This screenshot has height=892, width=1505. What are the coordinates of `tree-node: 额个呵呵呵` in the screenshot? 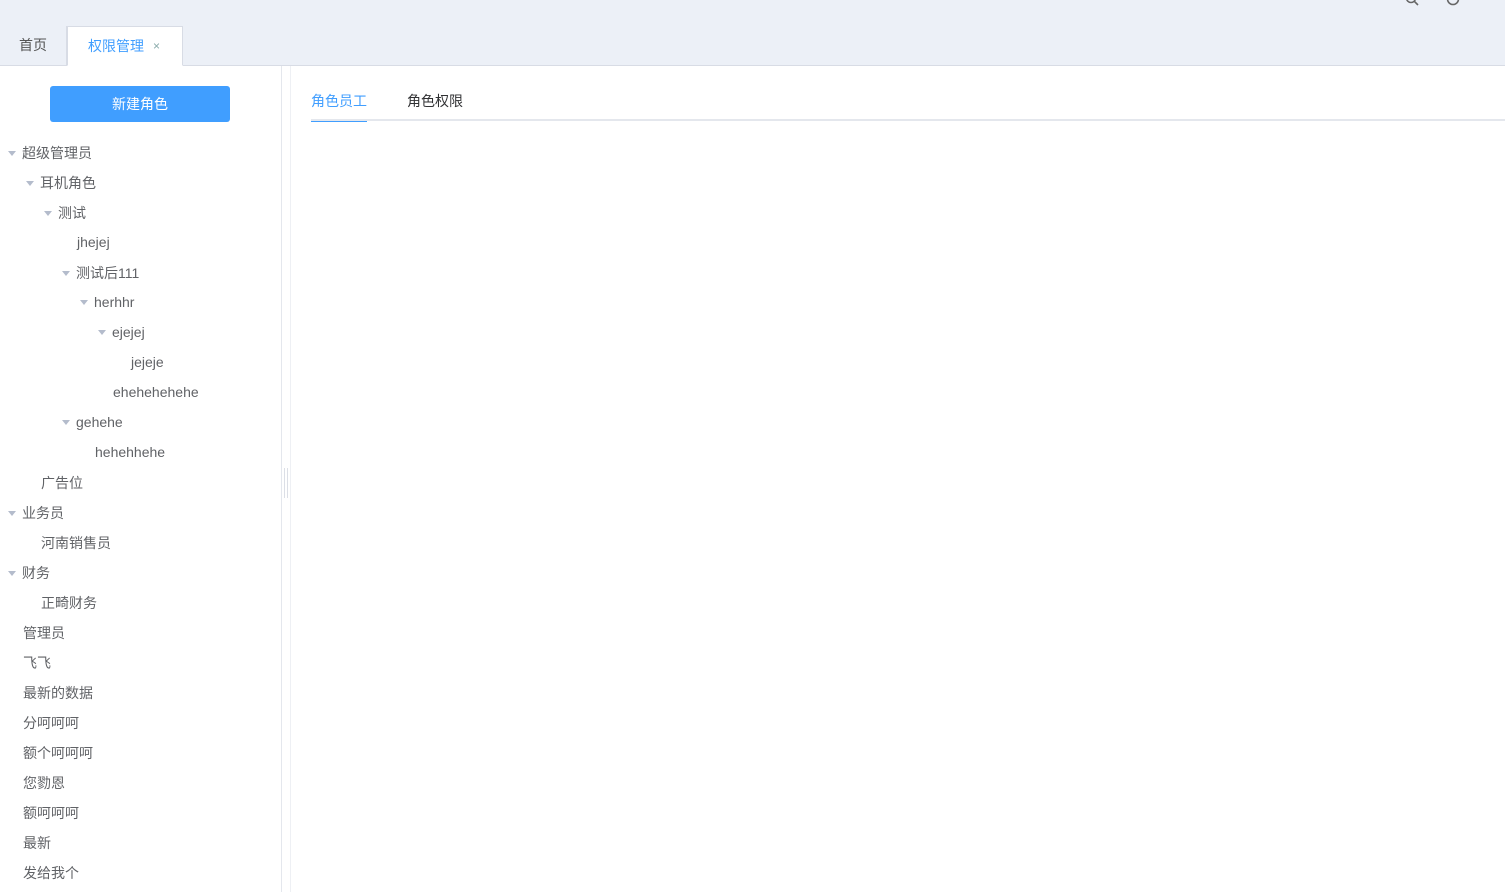 It's located at (58, 753).